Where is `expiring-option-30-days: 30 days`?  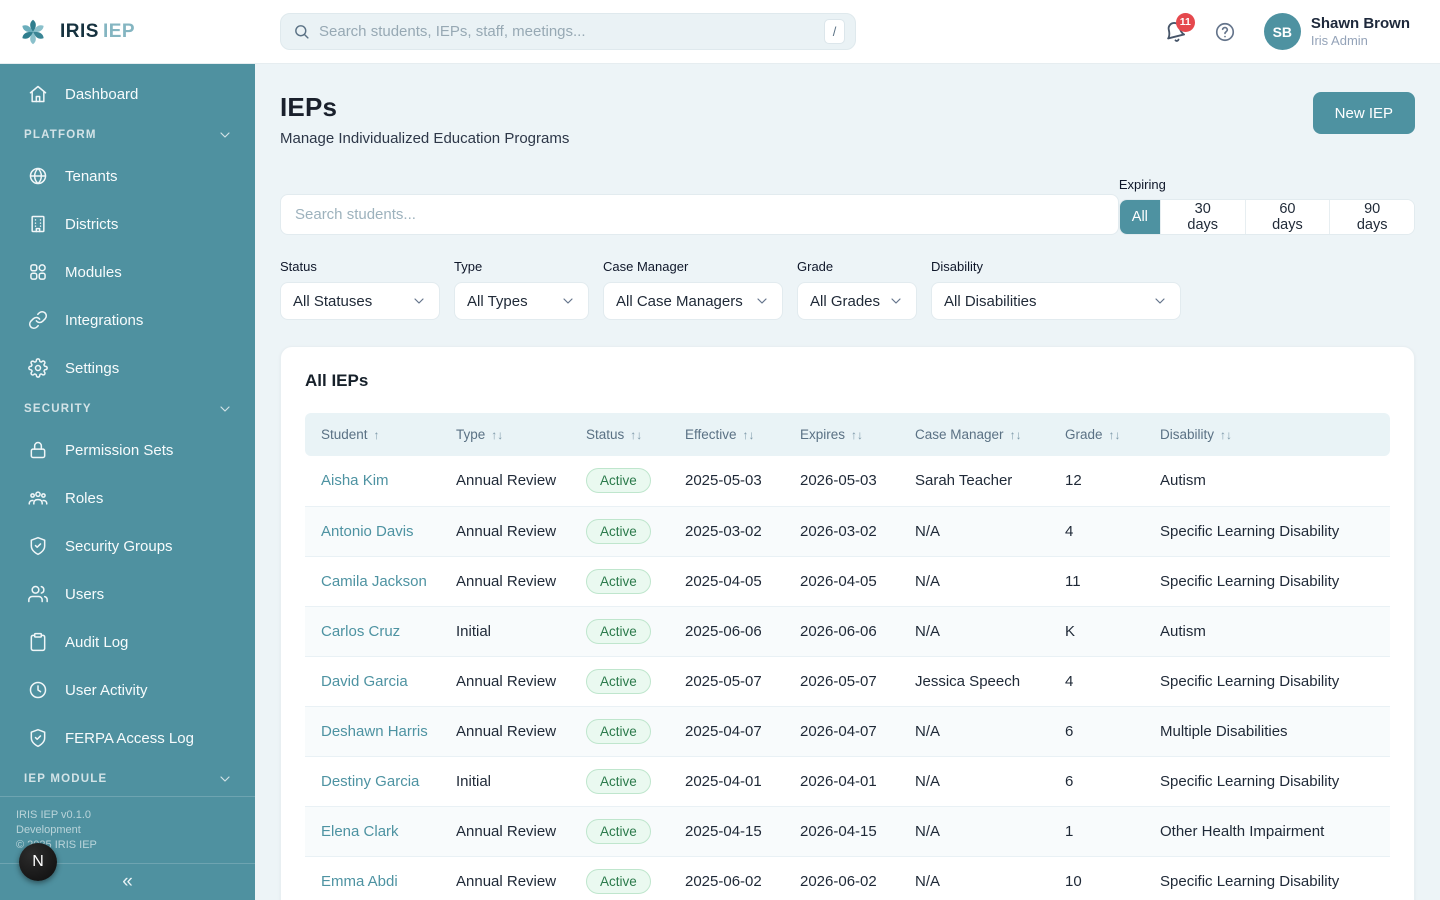 expiring-option-30-days: 30 days is located at coordinates (1202, 217).